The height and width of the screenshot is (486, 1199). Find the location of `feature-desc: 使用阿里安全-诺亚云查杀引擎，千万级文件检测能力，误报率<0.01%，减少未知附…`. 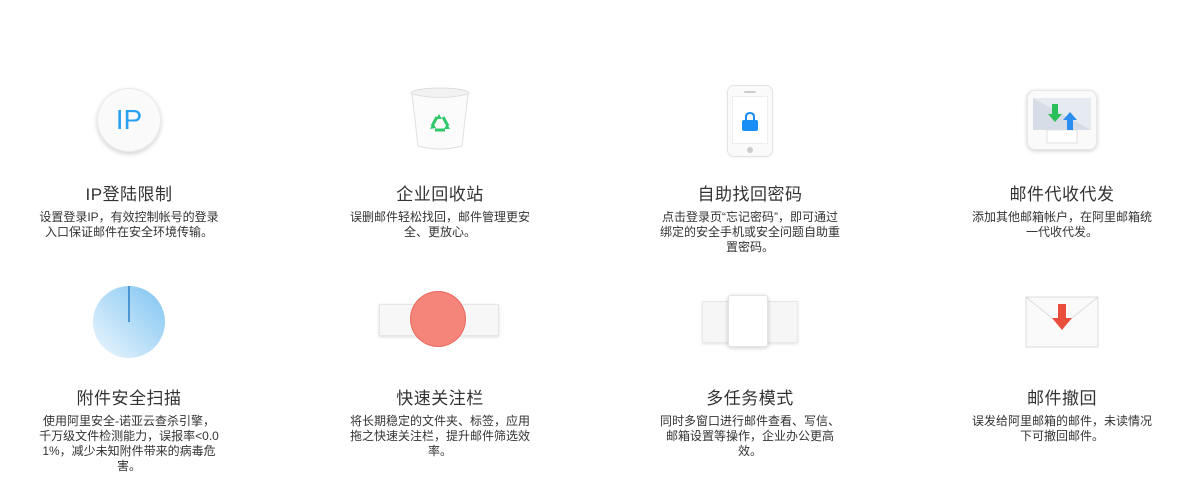

feature-desc: 使用阿里安全-诺亚云查杀引擎，千万级文件检测能力，误报率<0.01%，减少未知附… is located at coordinates (129, 443).